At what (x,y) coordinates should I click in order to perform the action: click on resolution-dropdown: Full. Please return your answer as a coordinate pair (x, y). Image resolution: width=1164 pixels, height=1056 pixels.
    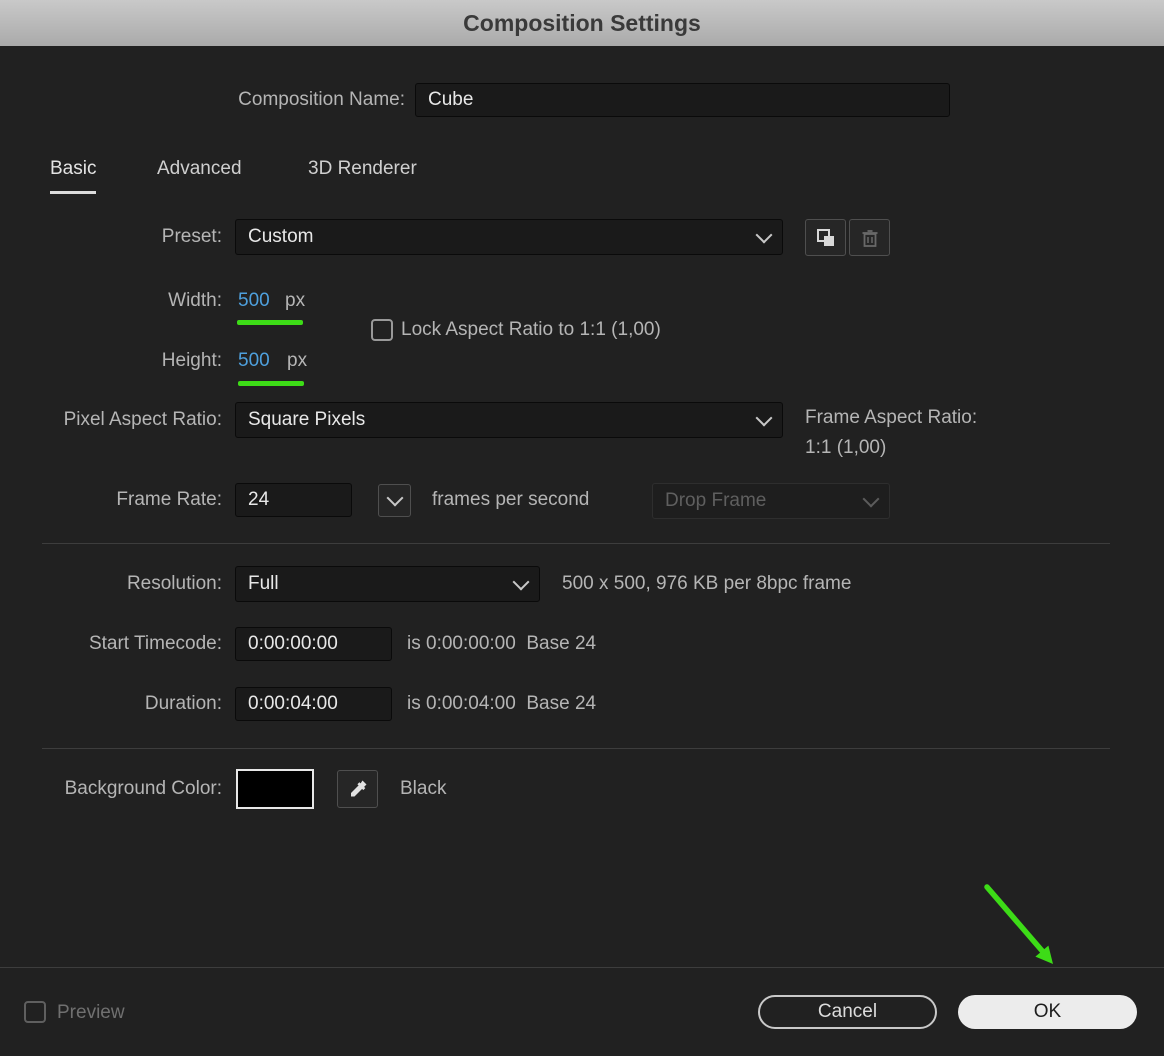
    Looking at the image, I should click on (387, 584).